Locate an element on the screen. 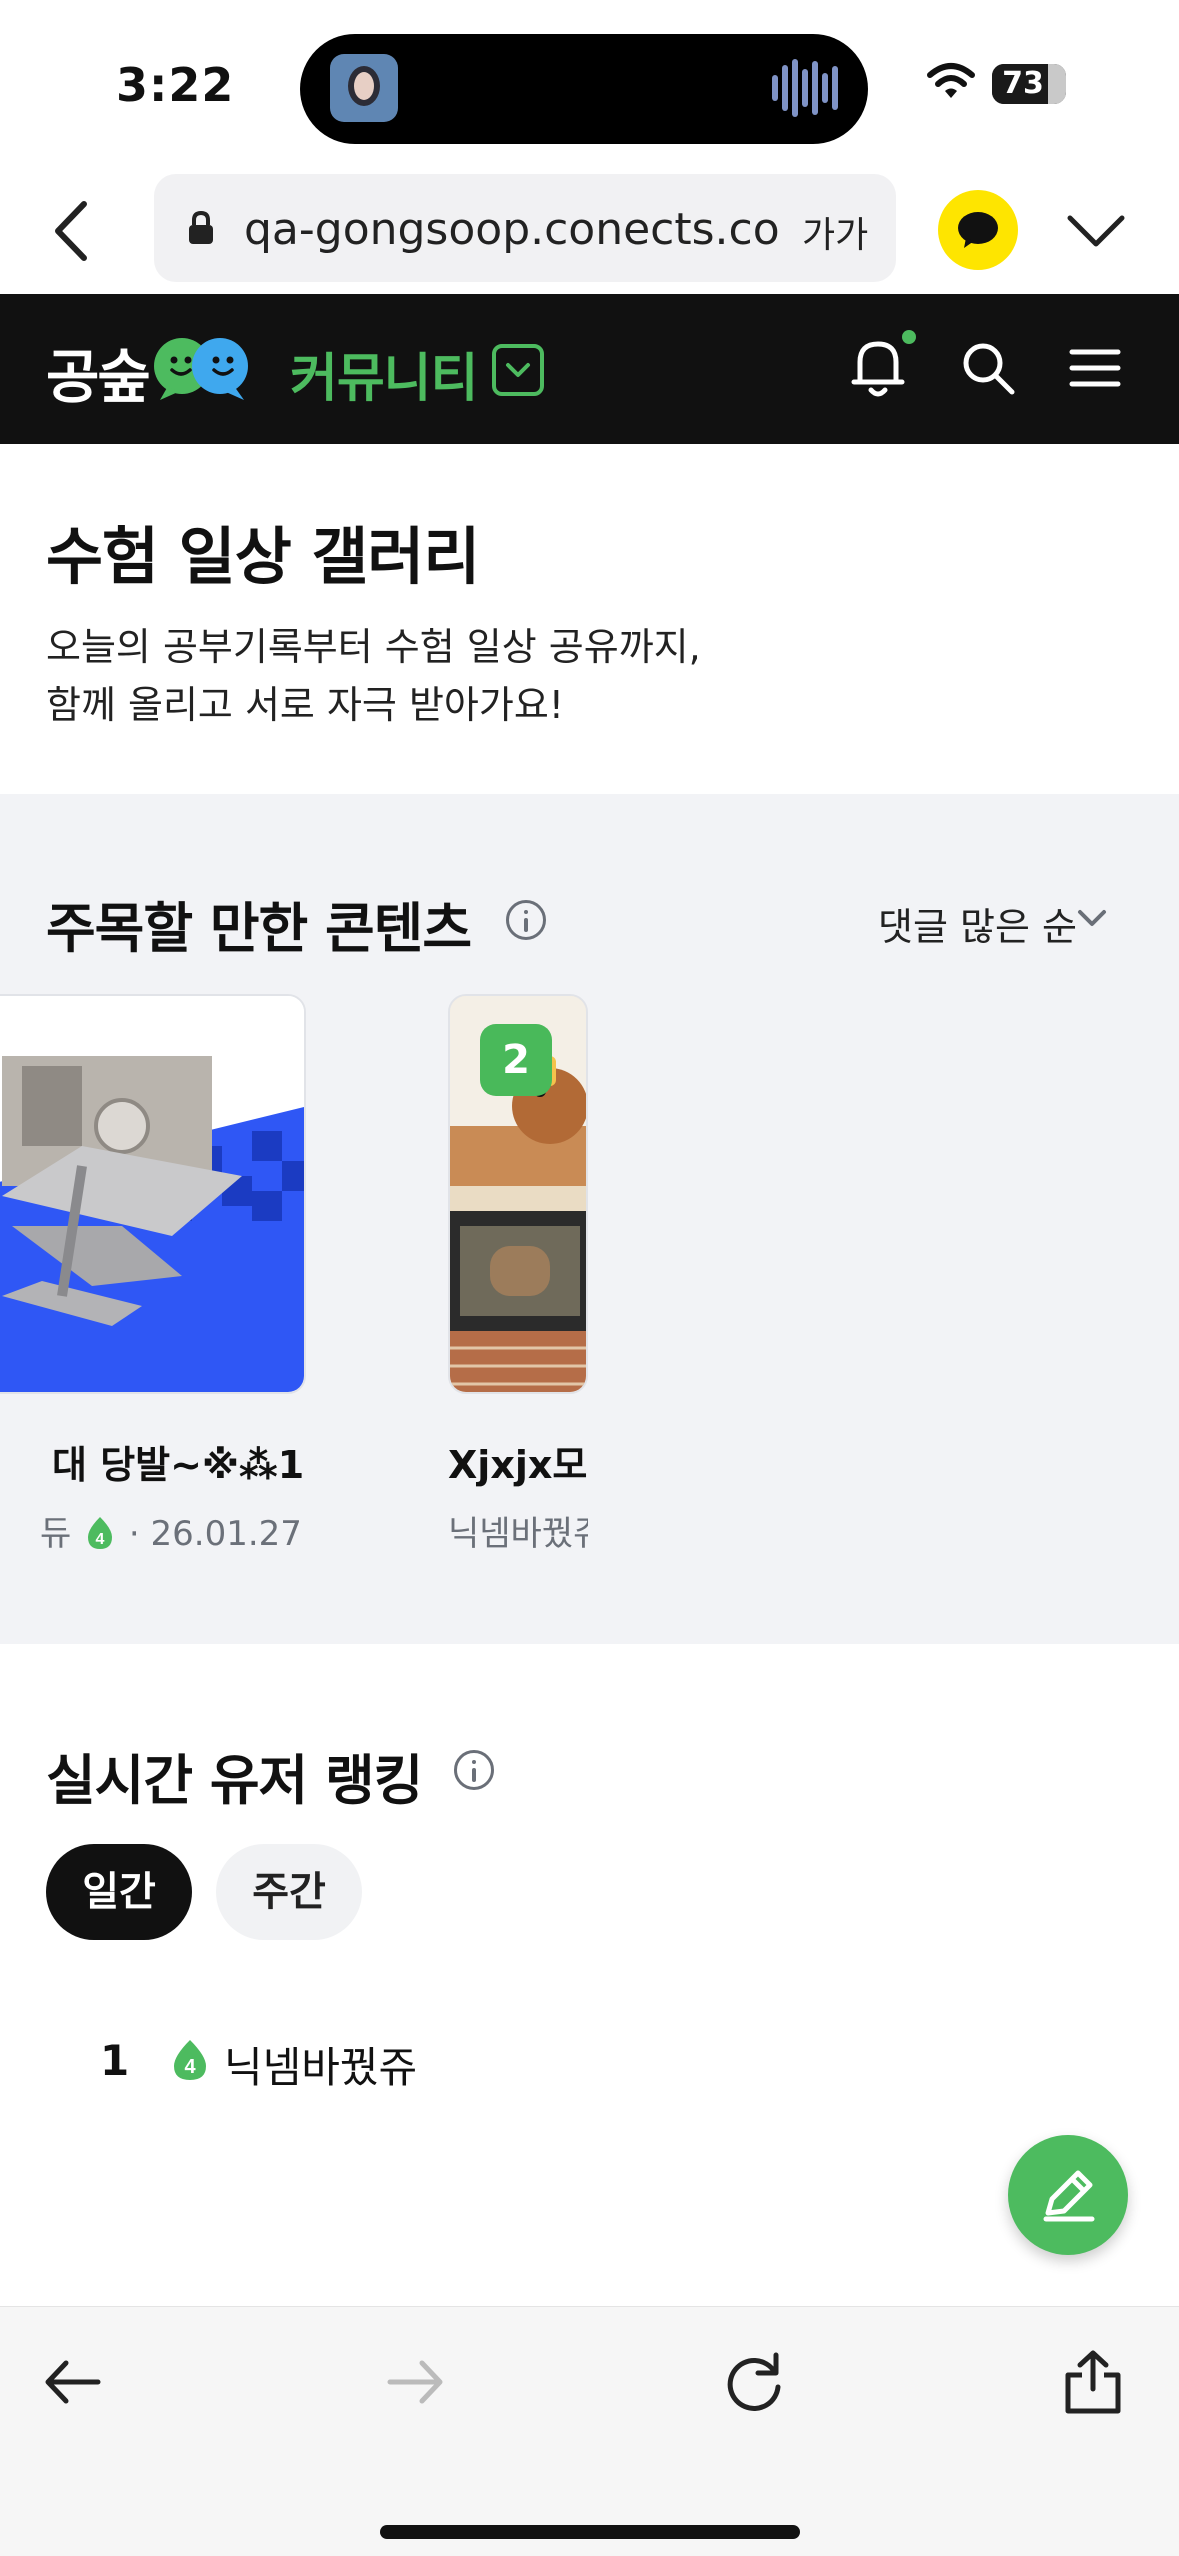 This screenshot has height=2556, width=1179. status-time: 3:22 is located at coordinates (175, 85).